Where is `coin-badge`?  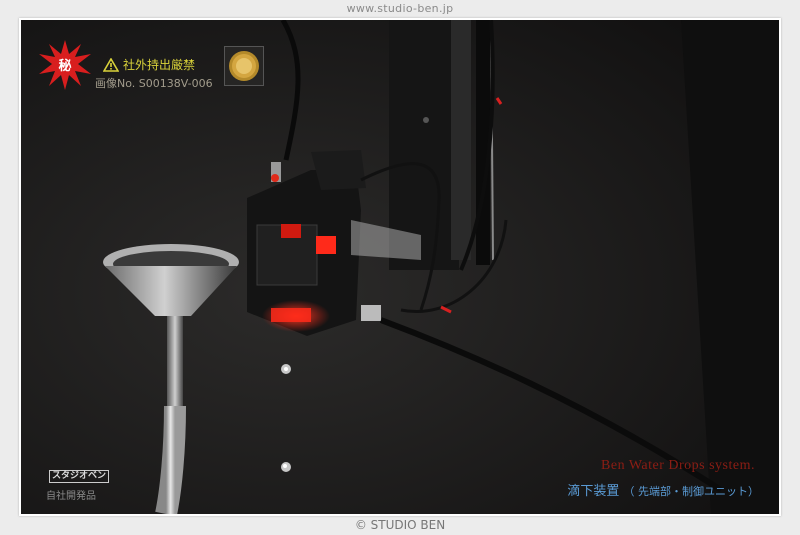 coin-badge is located at coordinates (244, 66).